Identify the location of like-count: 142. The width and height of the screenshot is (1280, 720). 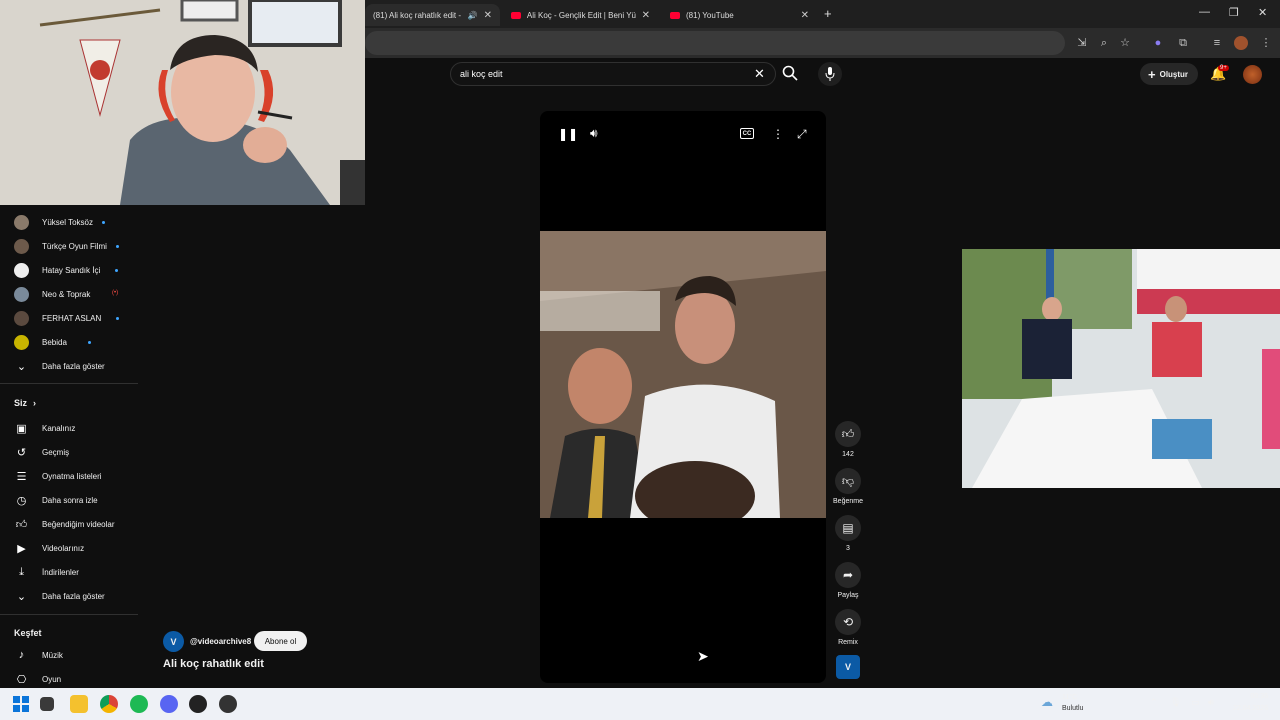
(848, 454).